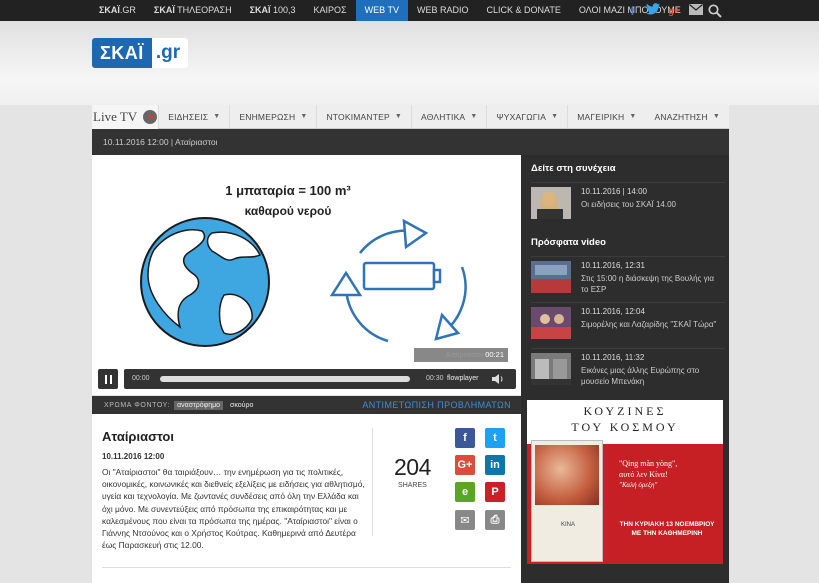 The width and height of the screenshot is (819, 583). What do you see at coordinates (448, 116) in the screenshot?
I see `nav-item-sports: ΑΘΛΗΤΙΚΑ ▼` at bounding box center [448, 116].